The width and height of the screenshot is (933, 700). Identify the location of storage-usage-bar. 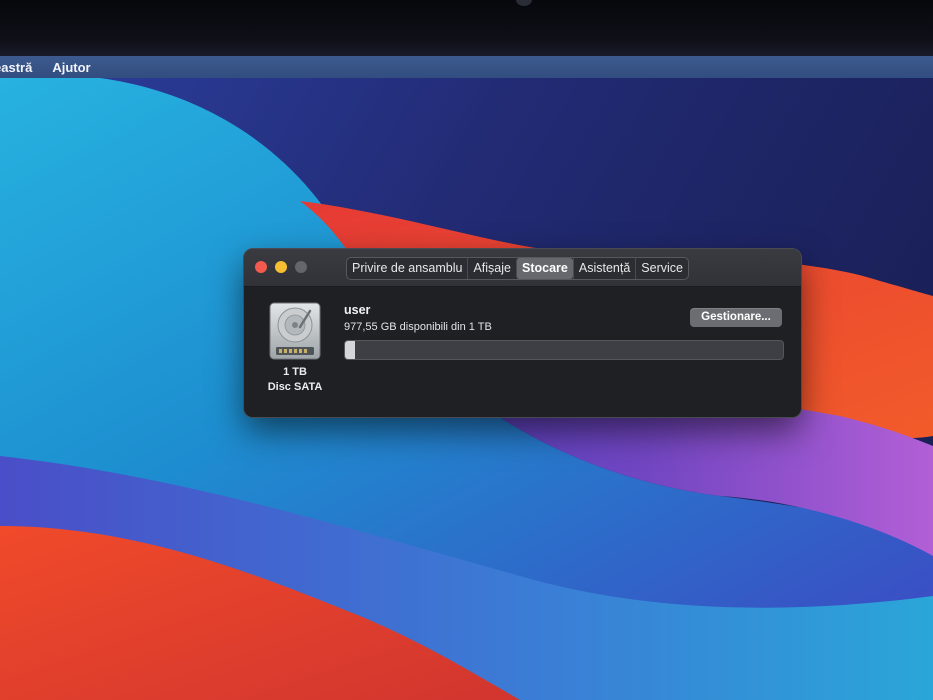
(564, 350).